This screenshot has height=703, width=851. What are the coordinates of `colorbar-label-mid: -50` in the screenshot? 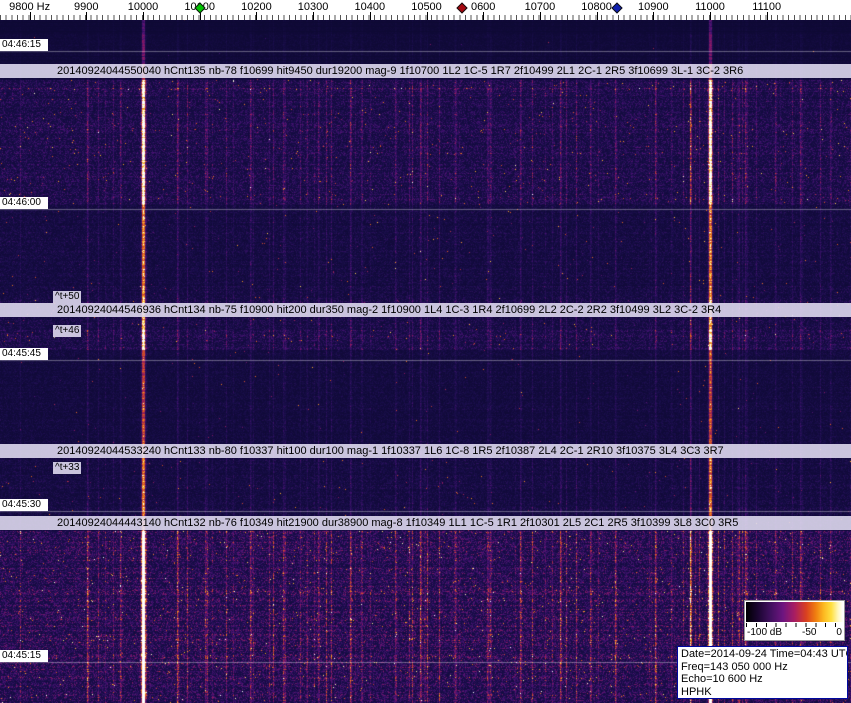 It's located at (809, 632).